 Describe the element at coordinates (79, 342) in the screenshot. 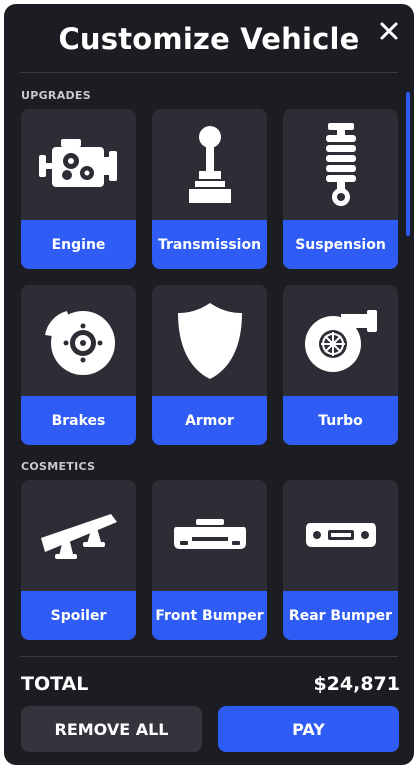

I see `brake-disc-icon` at that location.